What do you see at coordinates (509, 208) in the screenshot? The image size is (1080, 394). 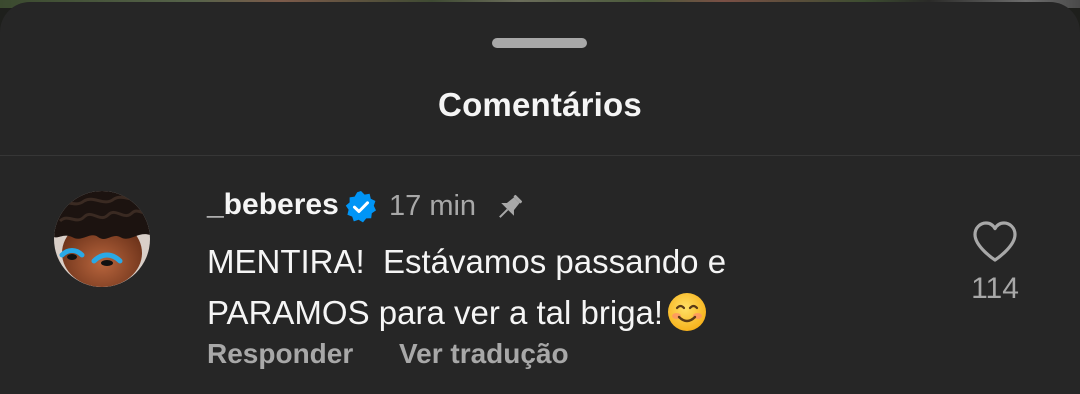 I see `pin-icon` at bounding box center [509, 208].